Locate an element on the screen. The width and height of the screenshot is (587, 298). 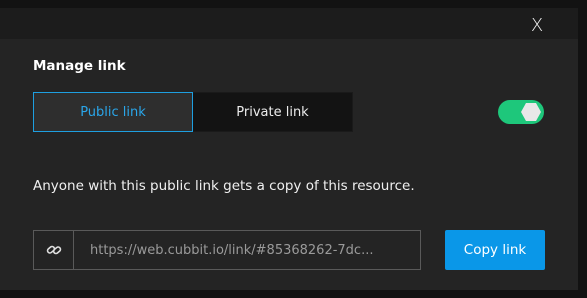
toggle-knob-icon is located at coordinates (531, 112).